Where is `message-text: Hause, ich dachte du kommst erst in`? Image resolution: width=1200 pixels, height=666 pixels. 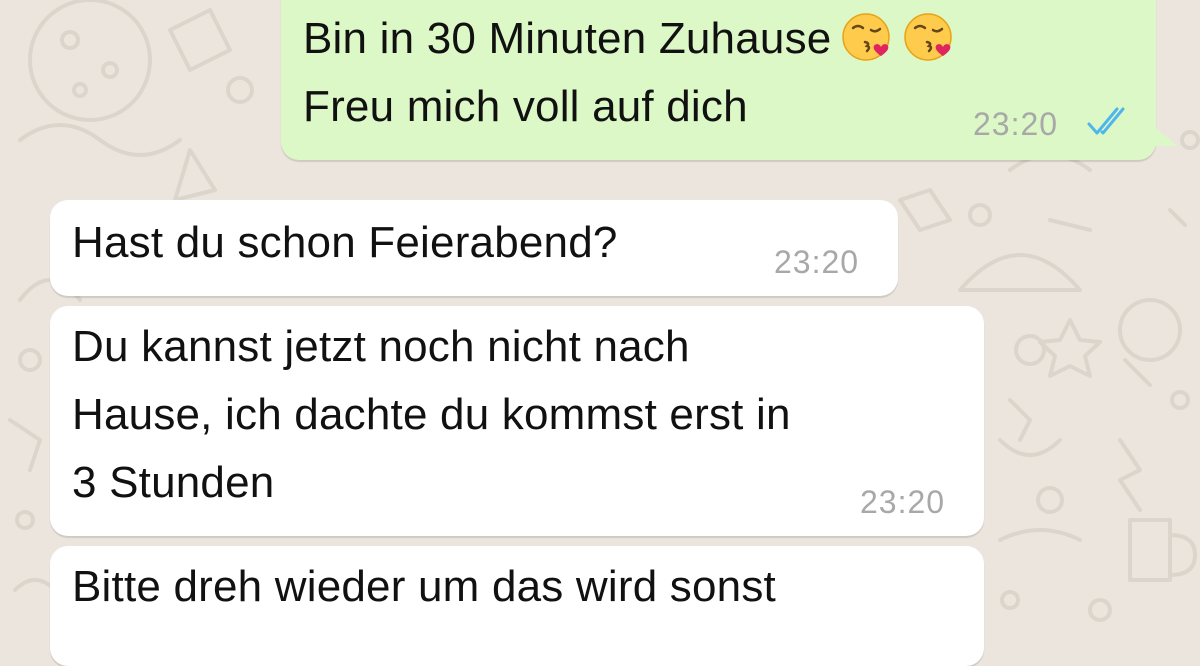 message-text: Hause, ich dachte du kommst erst in is located at coordinates (431, 414).